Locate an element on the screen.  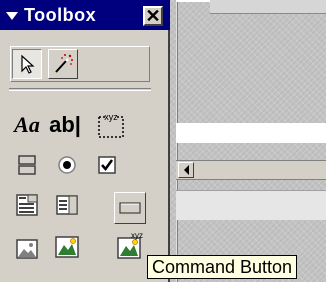
bound-object-frame-tool-button: xyz is located at coordinates (131, 246).